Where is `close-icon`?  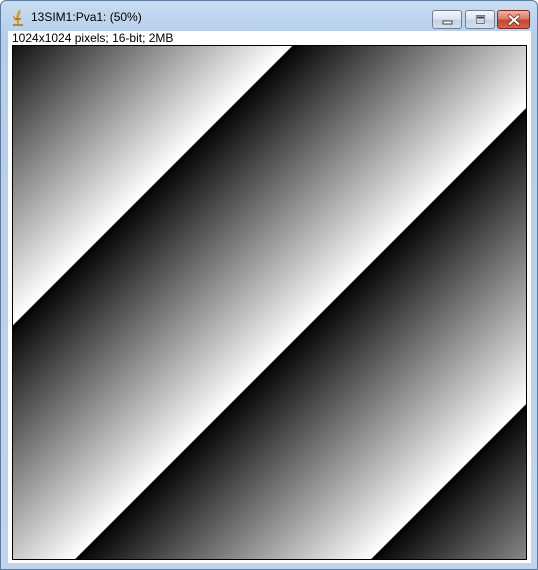
close-icon is located at coordinates (514, 20).